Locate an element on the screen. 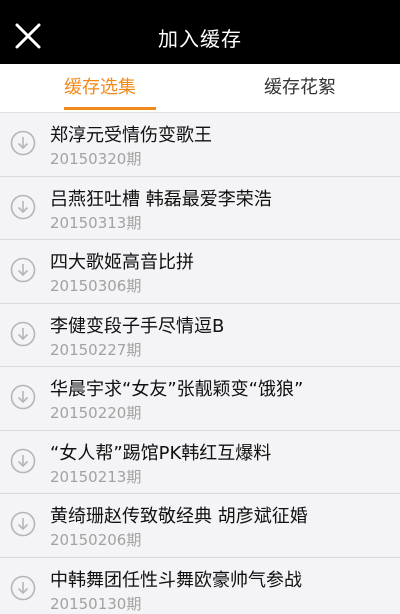 The width and height of the screenshot is (400, 614). episode-title: 吕燕狂吐槽 韩磊最爱李荣浩 is located at coordinates (161, 199).